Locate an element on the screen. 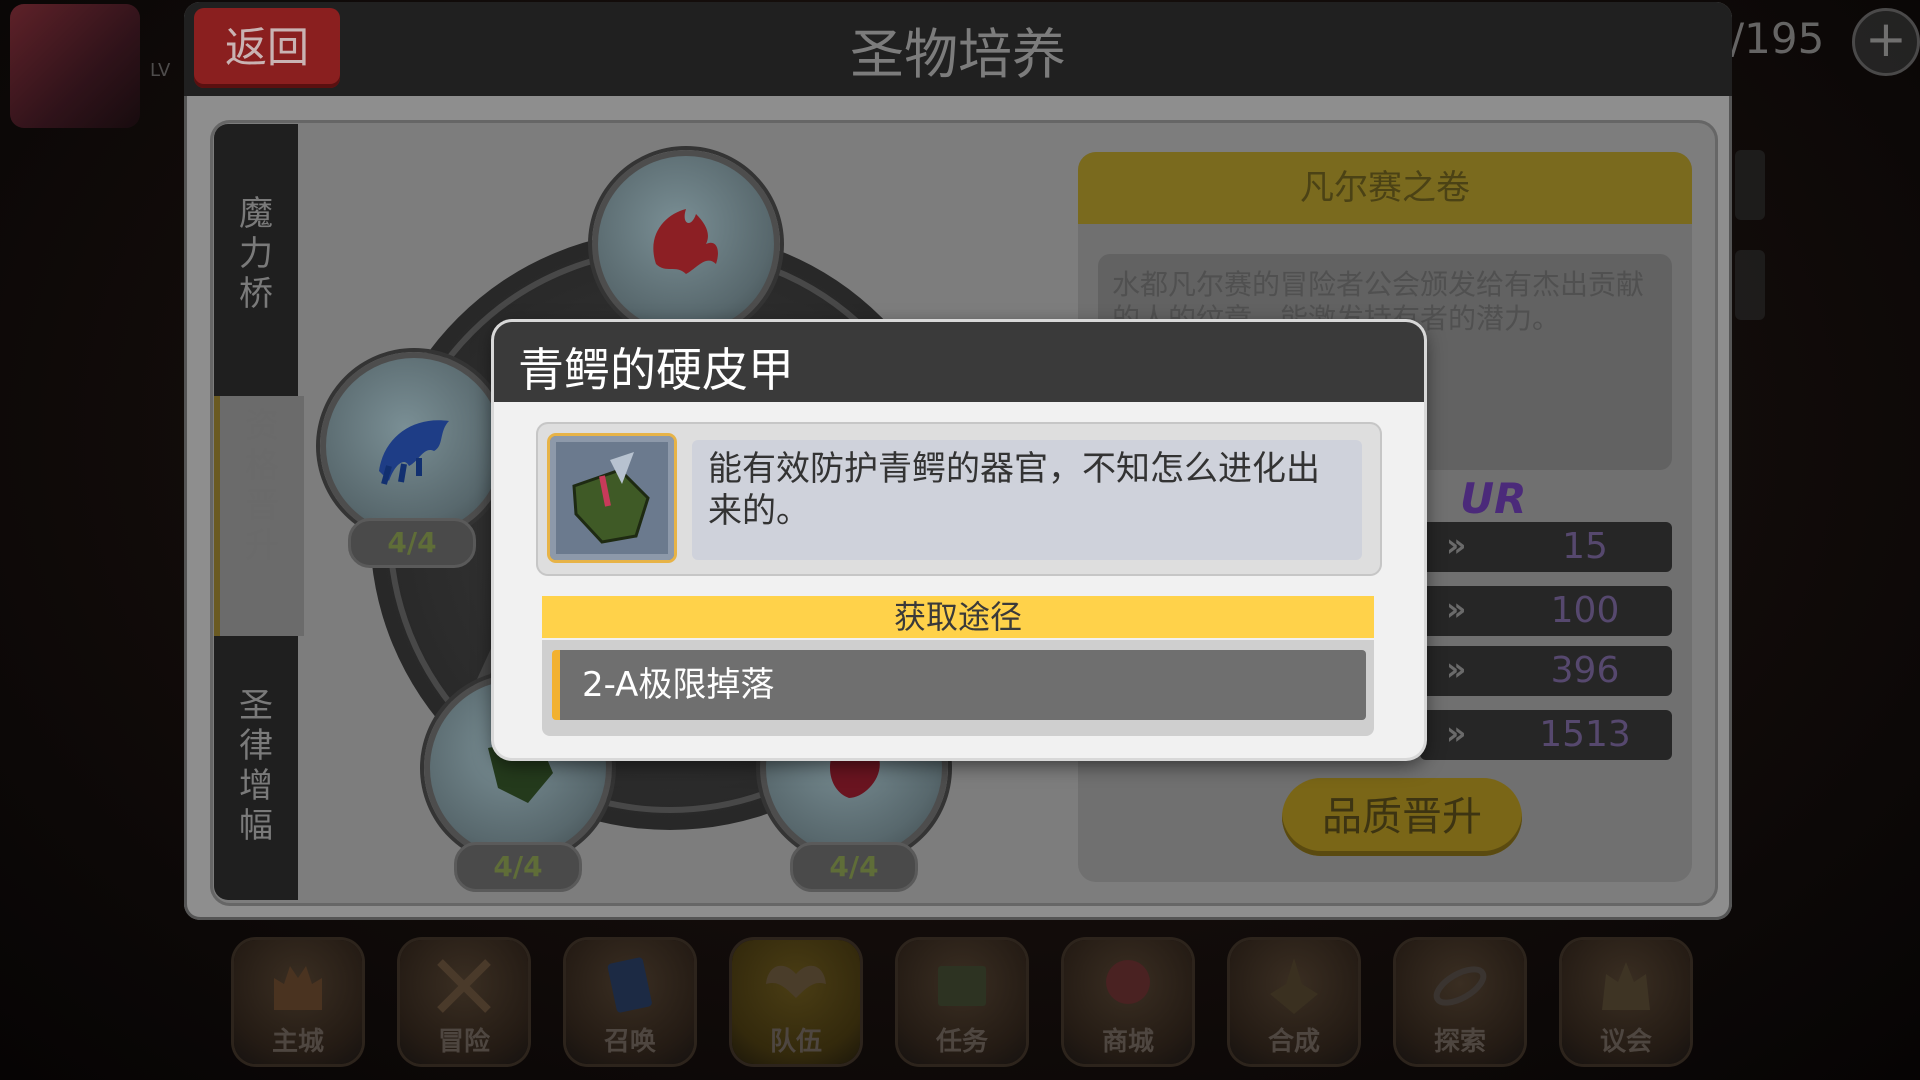 The height and width of the screenshot is (1080, 1920). stat-value: 100 is located at coordinates (1585, 610).